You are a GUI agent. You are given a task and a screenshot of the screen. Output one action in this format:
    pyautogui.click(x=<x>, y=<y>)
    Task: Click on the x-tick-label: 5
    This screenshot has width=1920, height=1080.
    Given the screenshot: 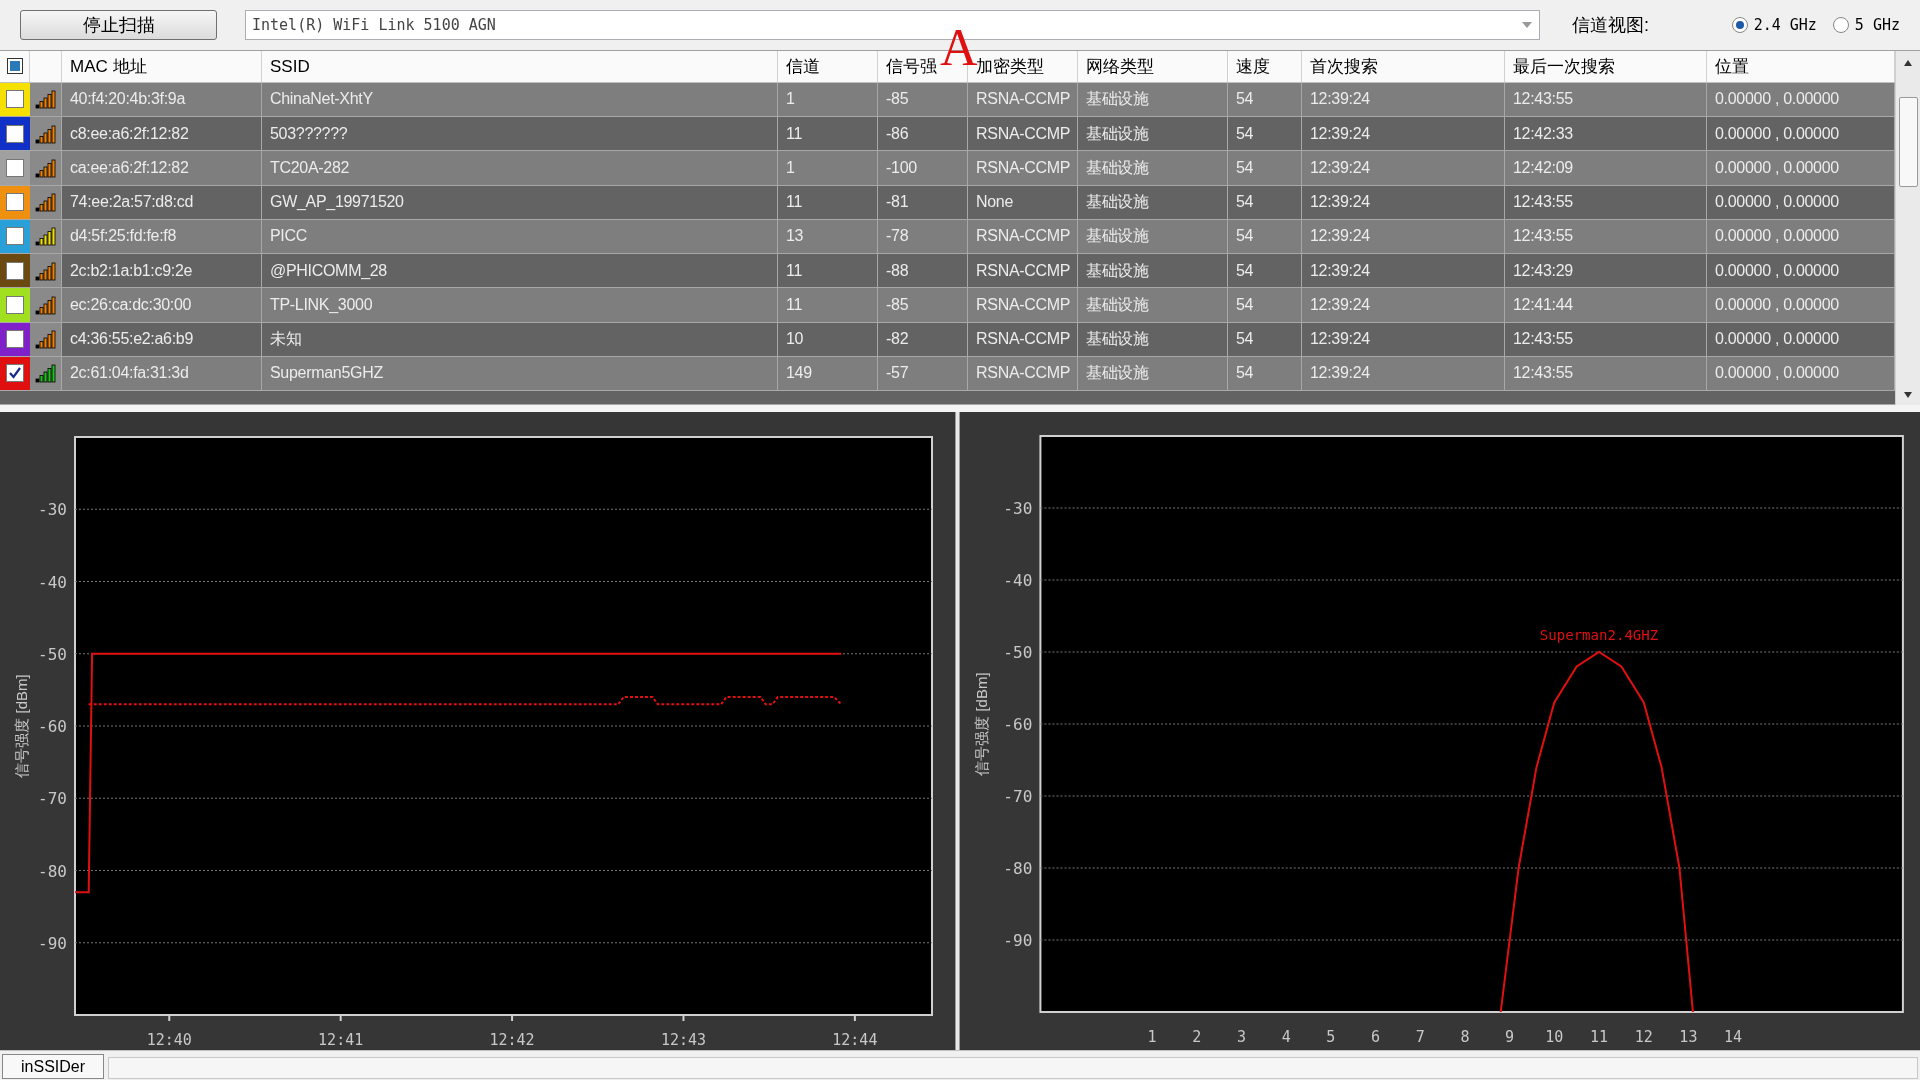 What is the action you would take?
    pyautogui.click(x=1331, y=1037)
    